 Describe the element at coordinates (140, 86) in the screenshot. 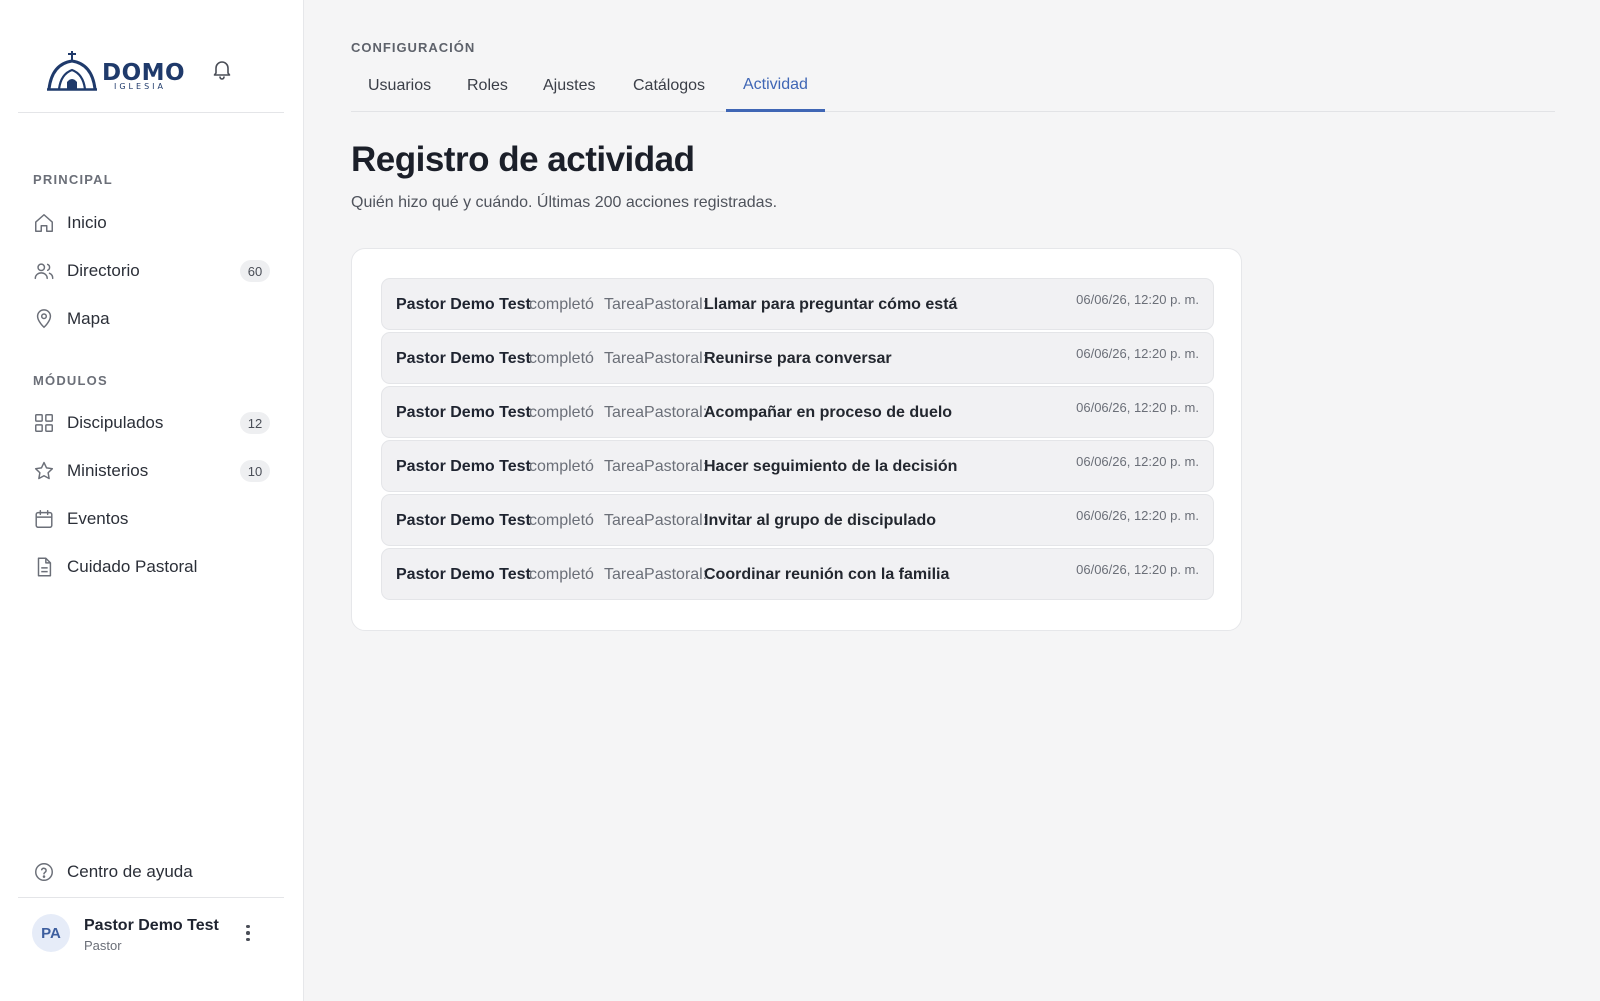

I see `logo-subtitle: IGLESIA` at that location.